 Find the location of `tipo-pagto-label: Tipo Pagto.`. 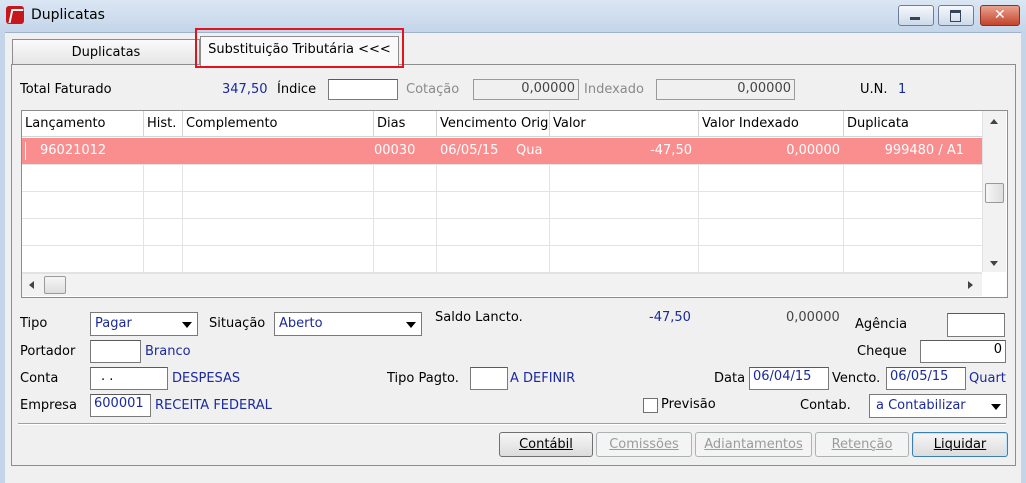

tipo-pagto-label: Tipo Pagto. is located at coordinates (423, 378).